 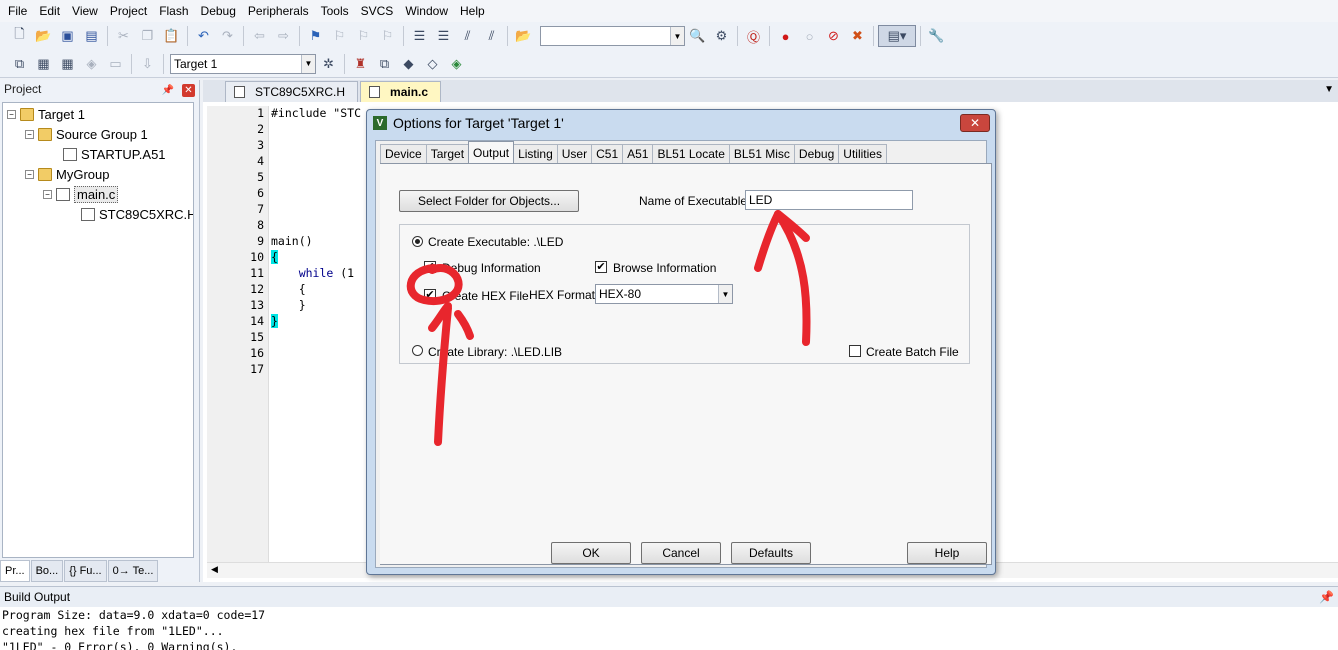 What do you see at coordinates (419, 36) in the screenshot?
I see `indent-icon: ☰` at bounding box center [419, 36].